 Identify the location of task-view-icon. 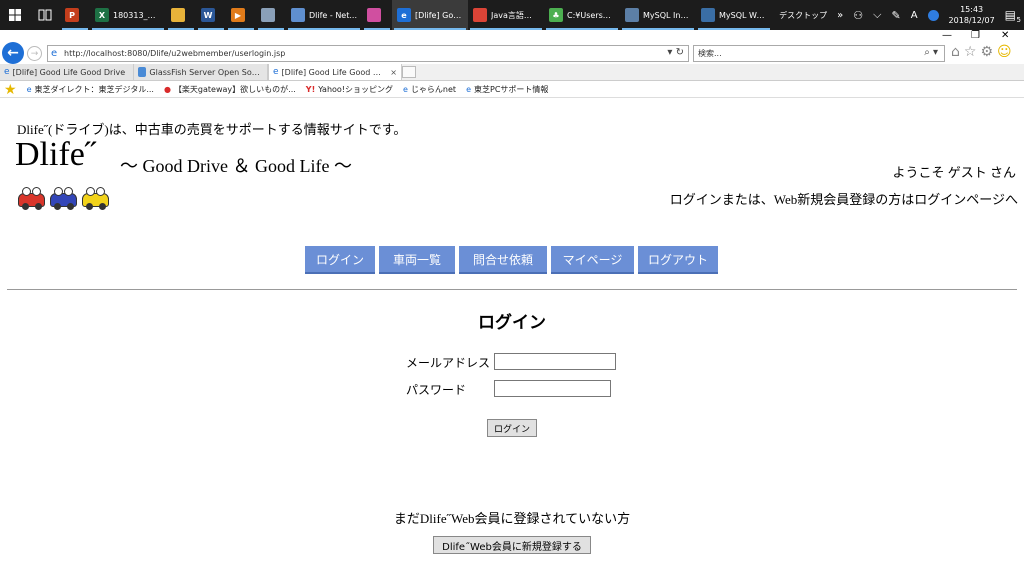
(45, 15).